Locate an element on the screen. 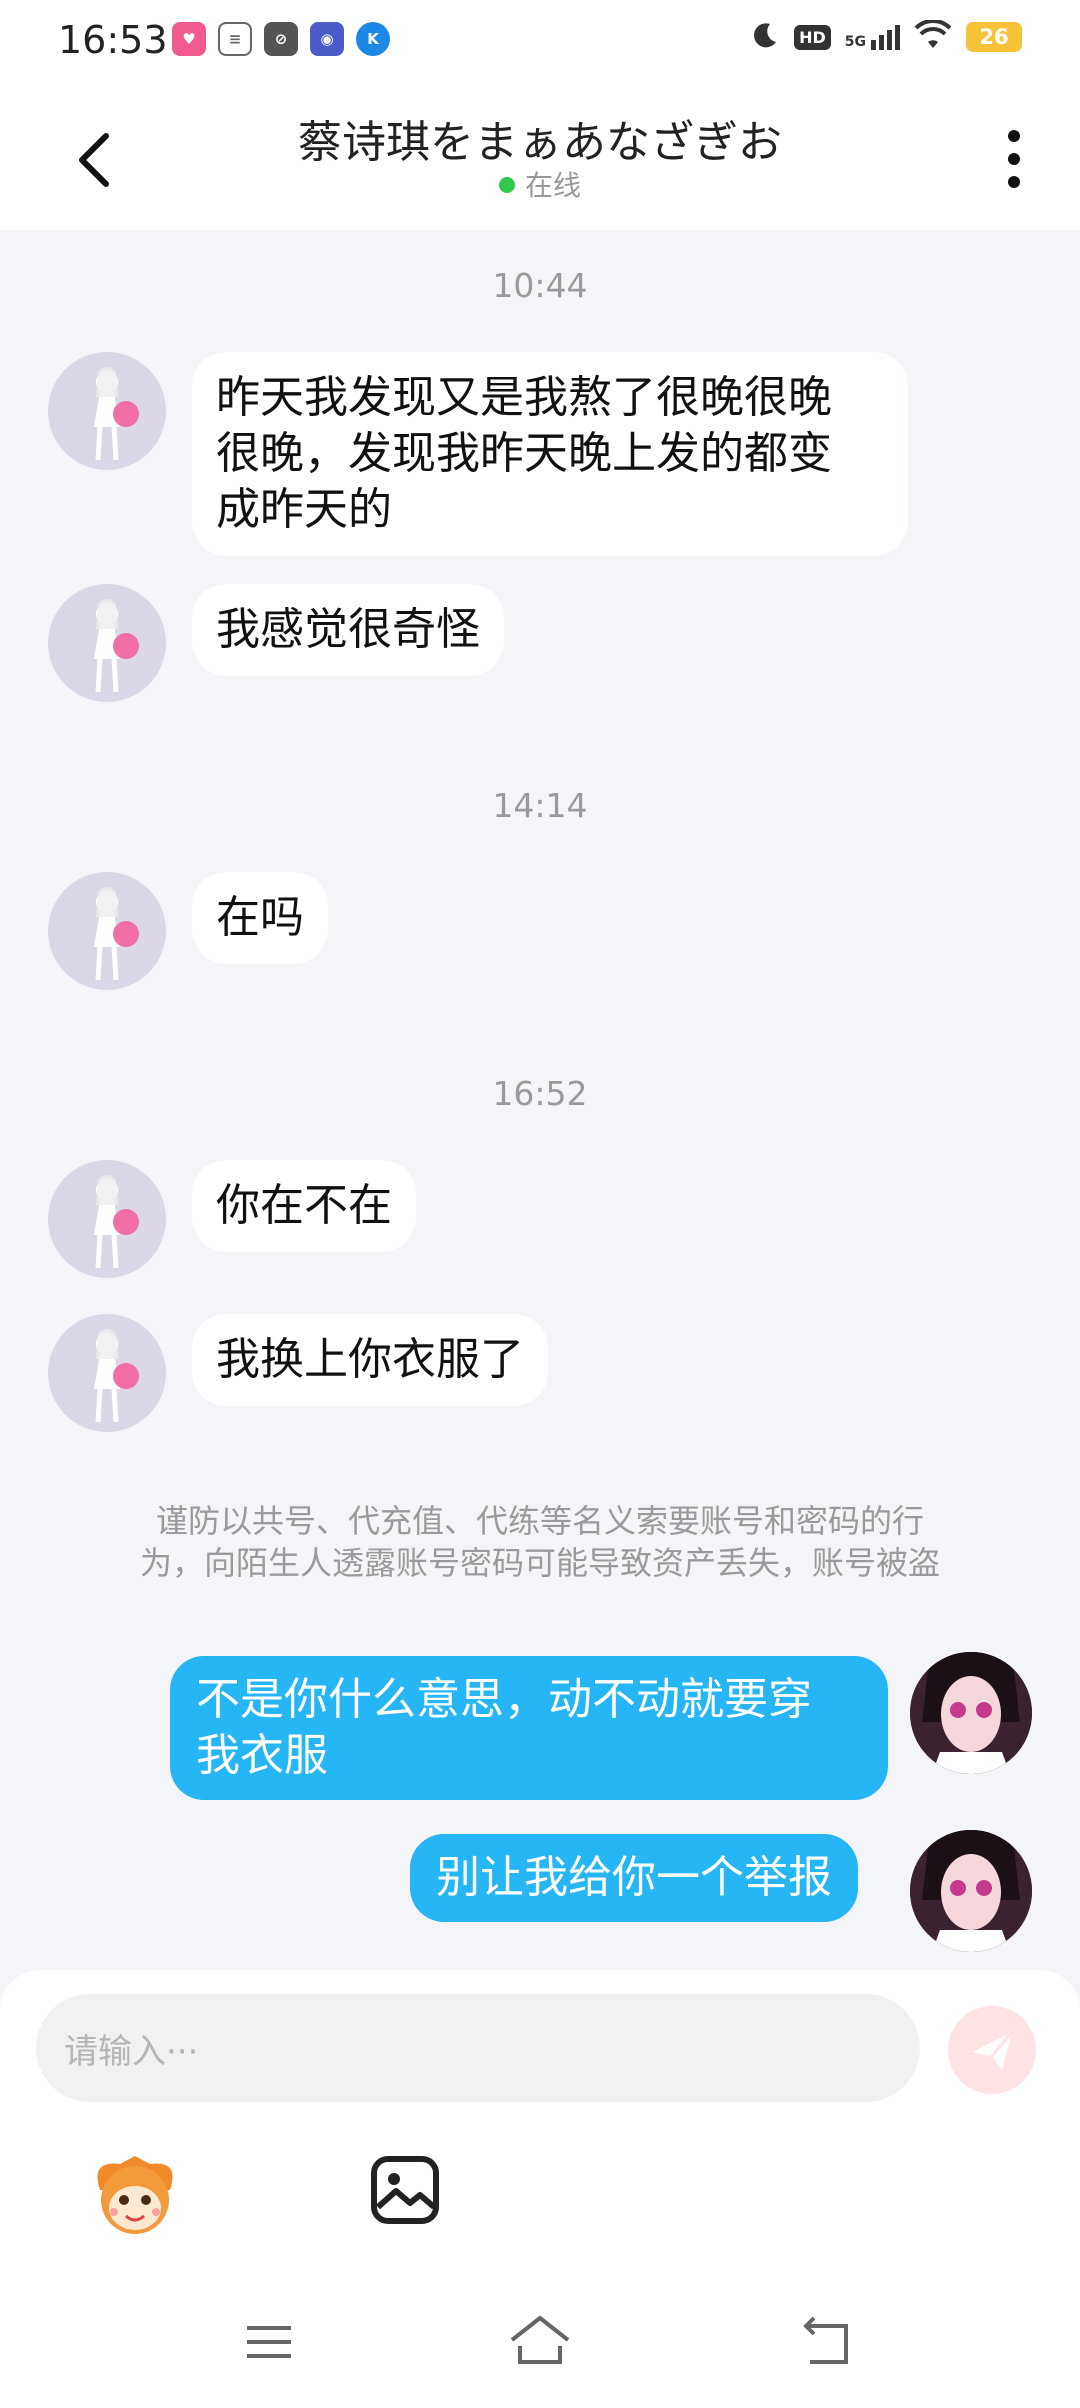 The height and width of the screenshot is (2408, 1080). chat-header: 蔡诗琪をまぁあなざぎお 在线 is located at coordinates (540, 157).